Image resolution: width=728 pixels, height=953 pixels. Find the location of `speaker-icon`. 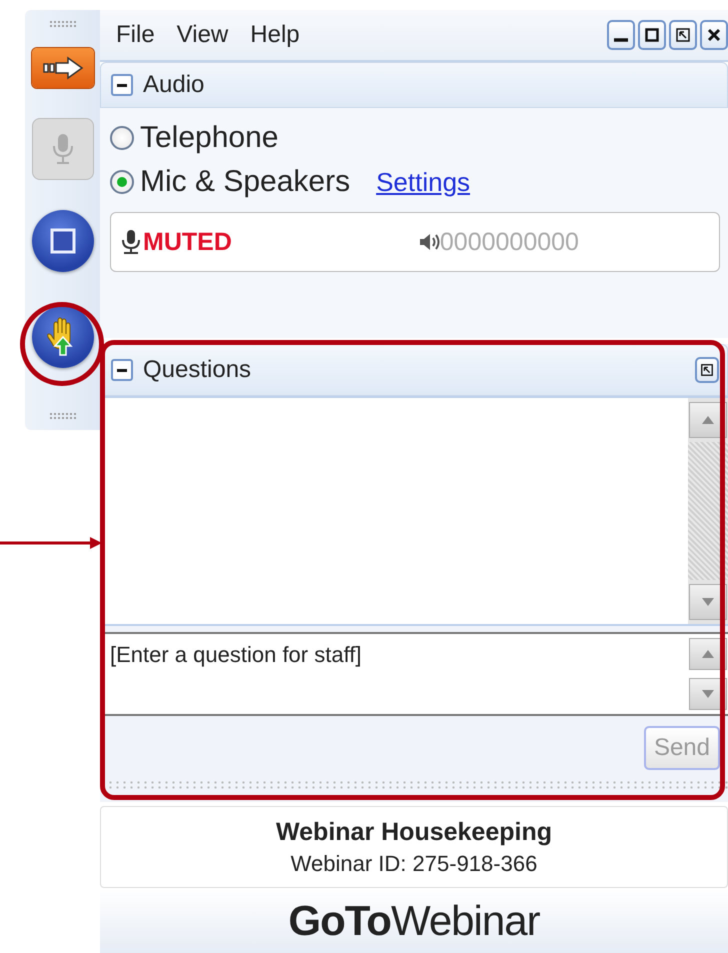

speaker-icon is located at coordinates (429, 242).